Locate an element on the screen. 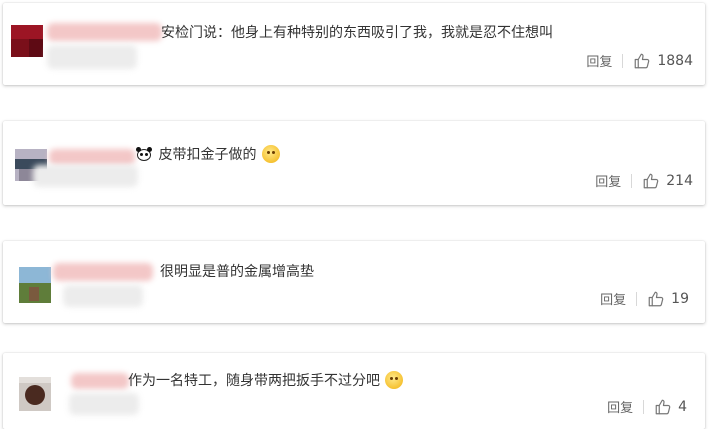 This screenshot has height=429, width=712. like-button: 1884 is located at coordinates (663, 61).